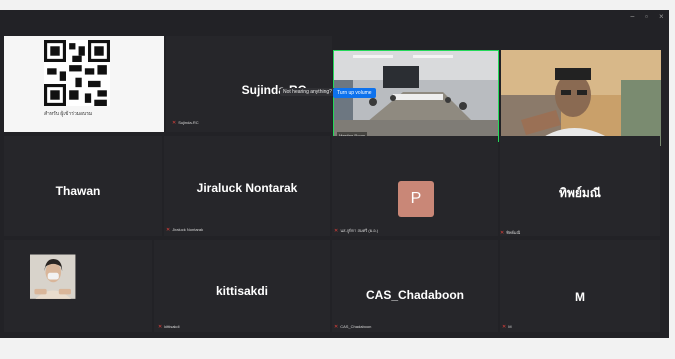 The height and width of the screenshot is (359, 675). Describe the element at coordinates (356, 231) in the screenshot. I see `participant-label: ✕ นส.ภูษิกา สมศรี (ผ.อ.)` at that location.